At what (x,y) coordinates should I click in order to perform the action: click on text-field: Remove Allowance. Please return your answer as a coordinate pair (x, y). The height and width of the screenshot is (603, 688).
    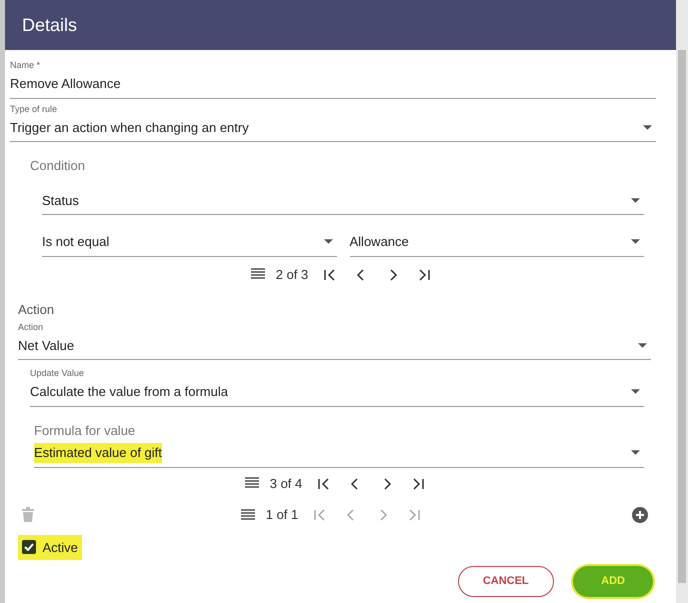
    Looking at the image, I should click on (333, 84).